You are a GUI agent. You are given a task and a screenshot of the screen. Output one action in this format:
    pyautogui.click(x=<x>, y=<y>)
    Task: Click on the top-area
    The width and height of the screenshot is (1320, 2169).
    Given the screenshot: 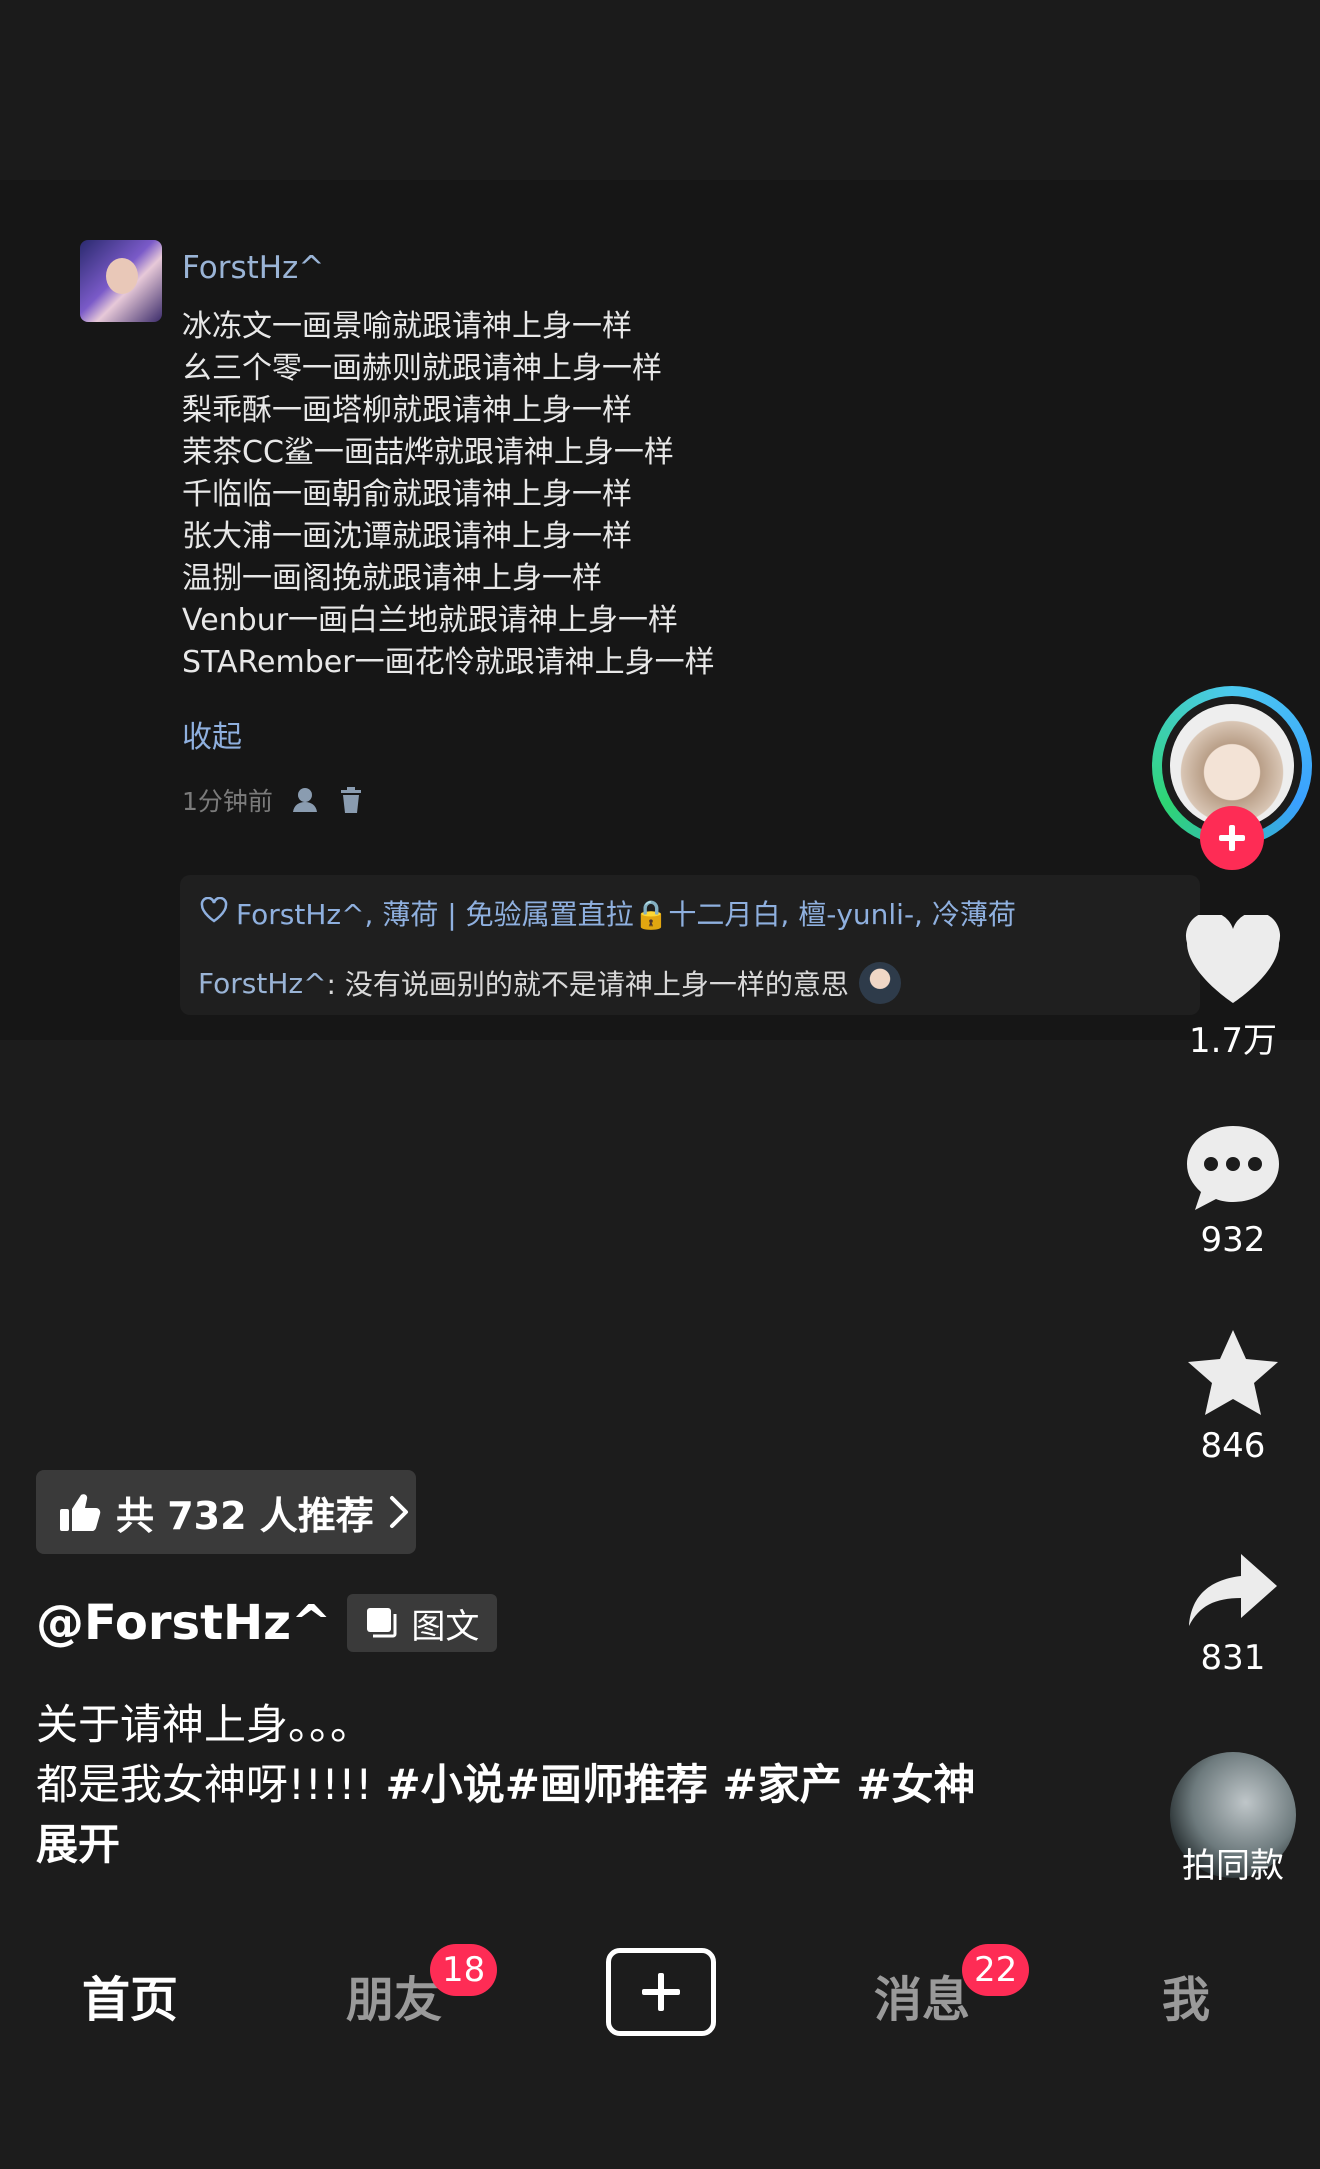 What is the action you would take?
    pyautogui.click(x=660, y=90)
    